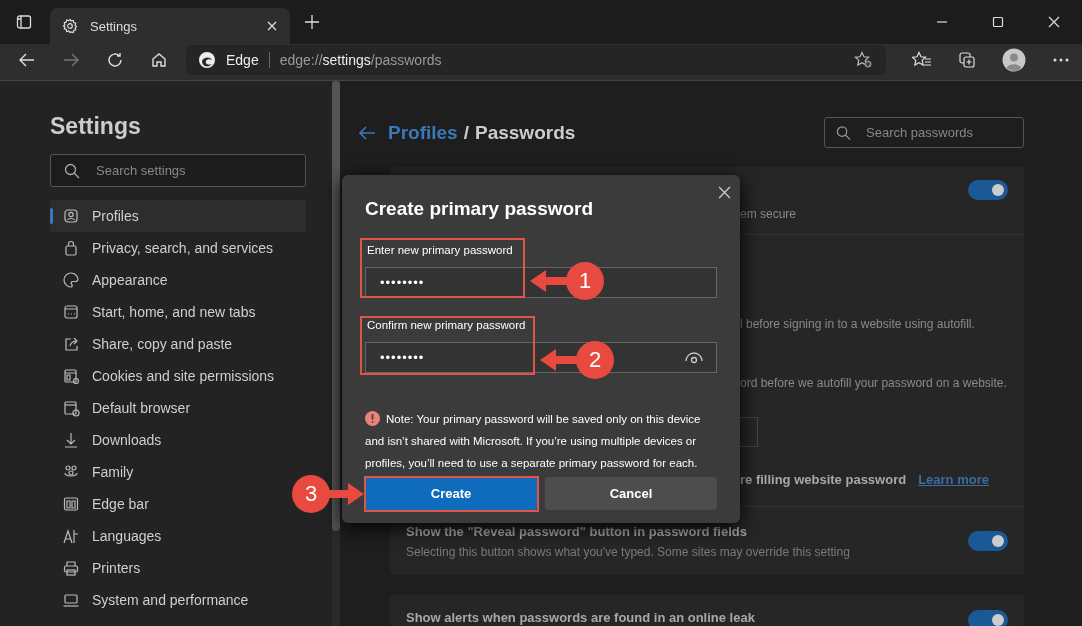 The image size is (1082, 626). What do you see at coordinates (423, 132) in the screenshot?
I see `breadcrumb-link: Profiles` at bounding box center [423, 132].